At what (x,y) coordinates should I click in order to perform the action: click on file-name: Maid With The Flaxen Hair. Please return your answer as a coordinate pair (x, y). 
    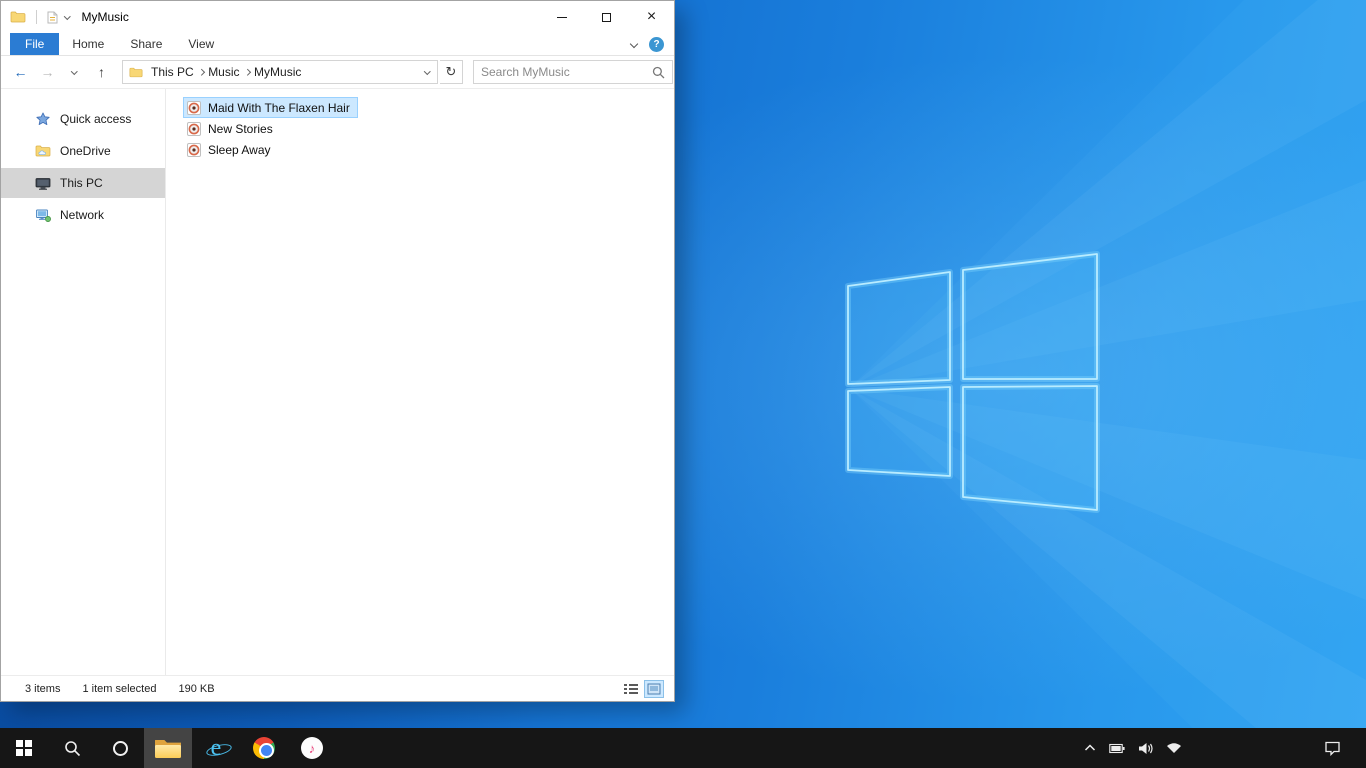
    Looking at the image, I should click on (279, 107).